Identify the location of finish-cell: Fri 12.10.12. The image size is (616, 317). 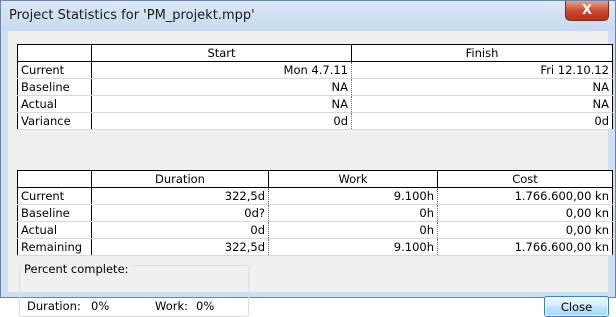
(482, 70).